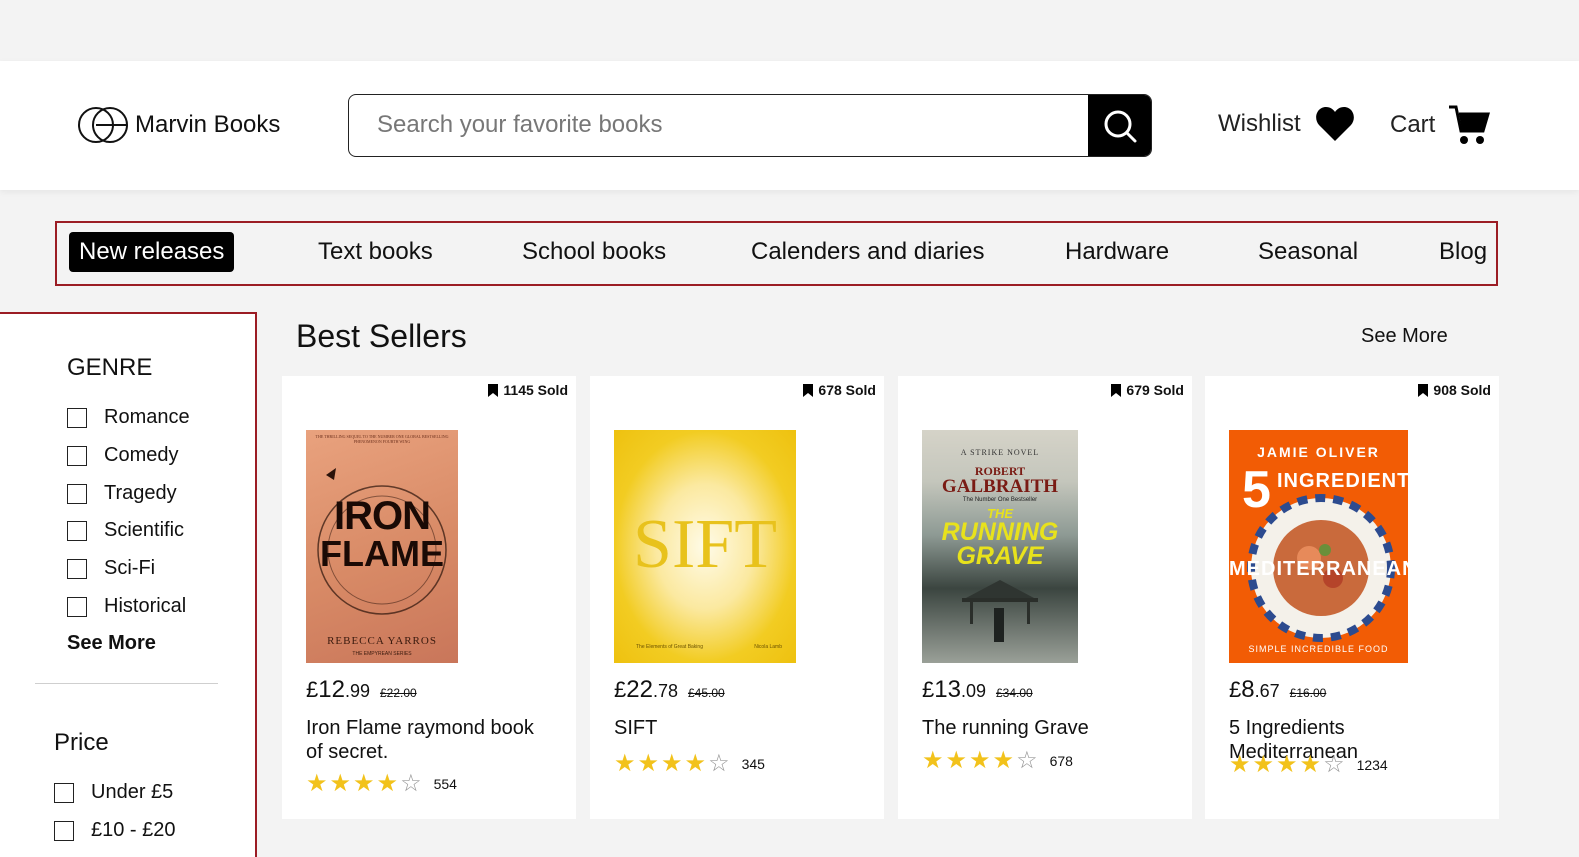 This screenshot has height=857, width=1579. I want to click on bookmark-icon, so click(1423, 390).